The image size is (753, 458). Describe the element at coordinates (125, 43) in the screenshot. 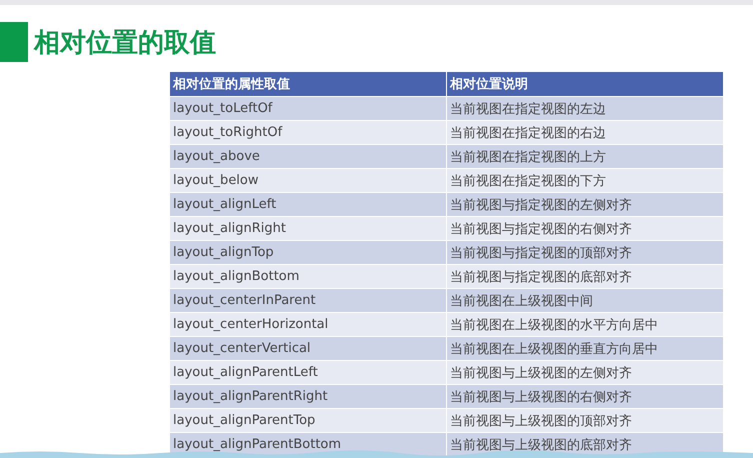

I see `slide-title: 相对位置的取值` at that location.